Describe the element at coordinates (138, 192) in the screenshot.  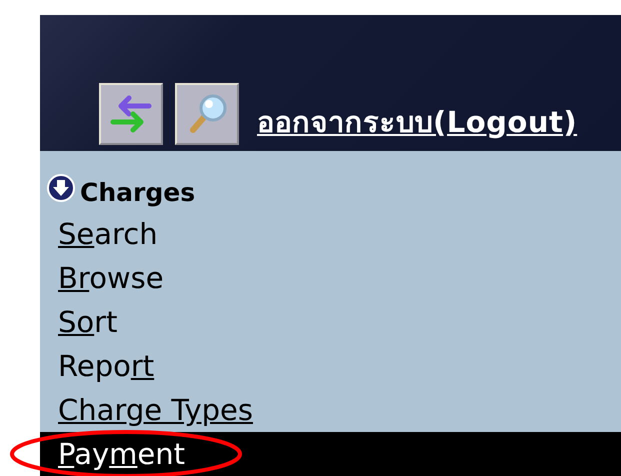
I see `menu-title: Charges` at that location.